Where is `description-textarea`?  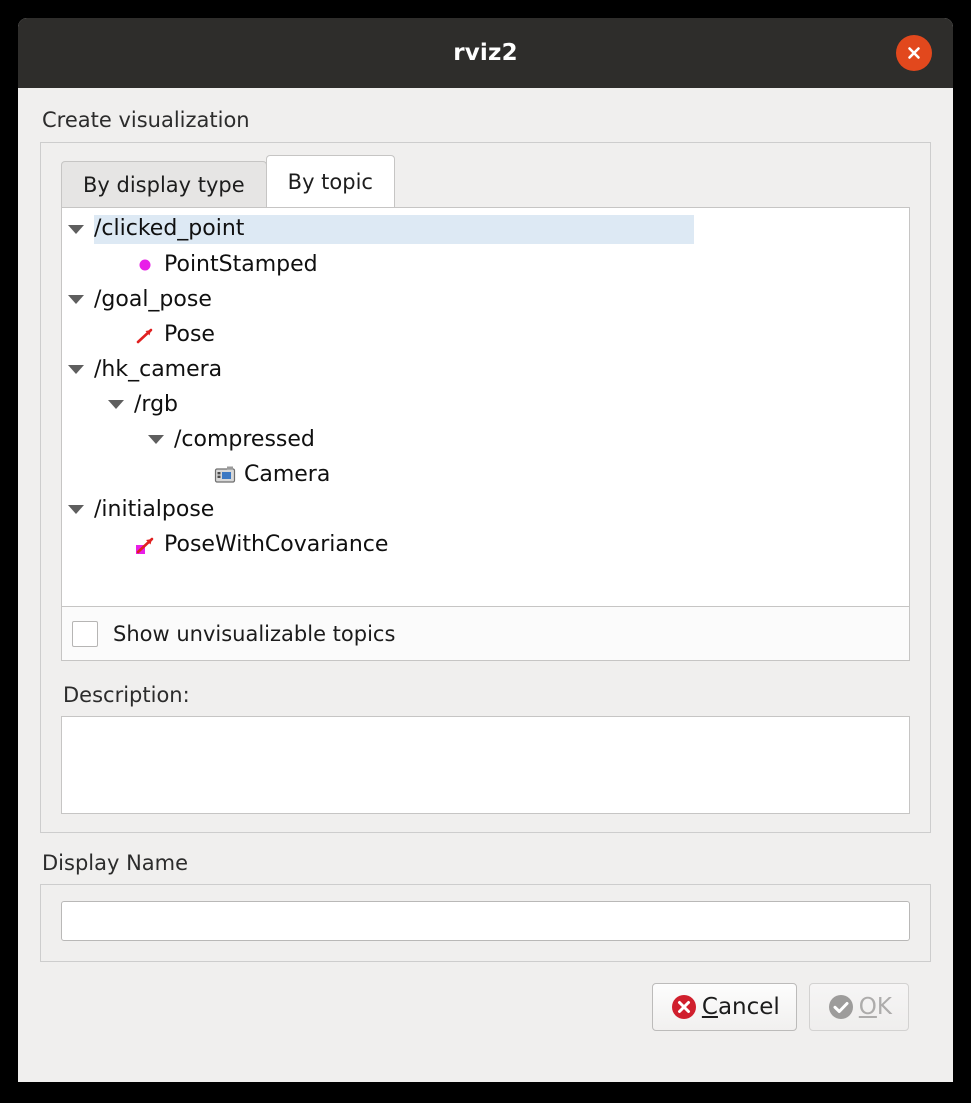
description-textarea is located at coordinates (485, 765).